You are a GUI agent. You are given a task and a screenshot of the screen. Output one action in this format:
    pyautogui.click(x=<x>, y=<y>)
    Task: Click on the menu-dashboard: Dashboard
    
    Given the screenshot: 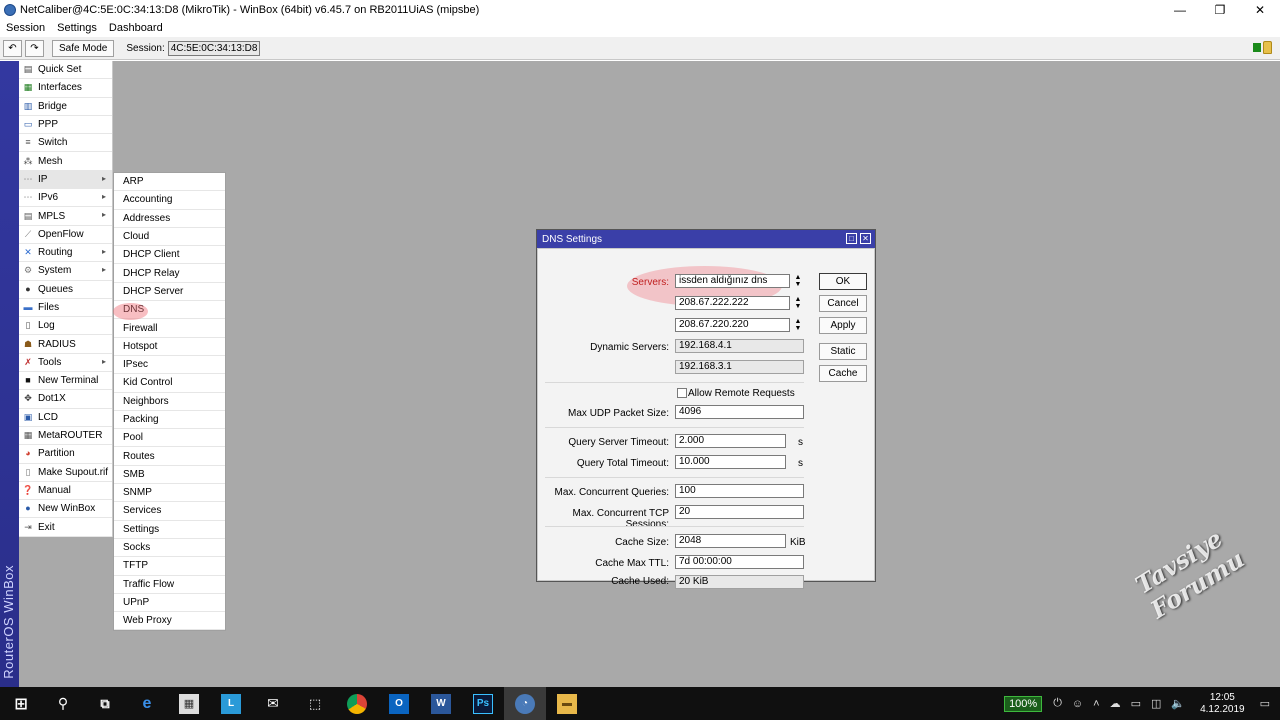 What is the action you would take?
    pyautogui.click(x=136, y=28)
    